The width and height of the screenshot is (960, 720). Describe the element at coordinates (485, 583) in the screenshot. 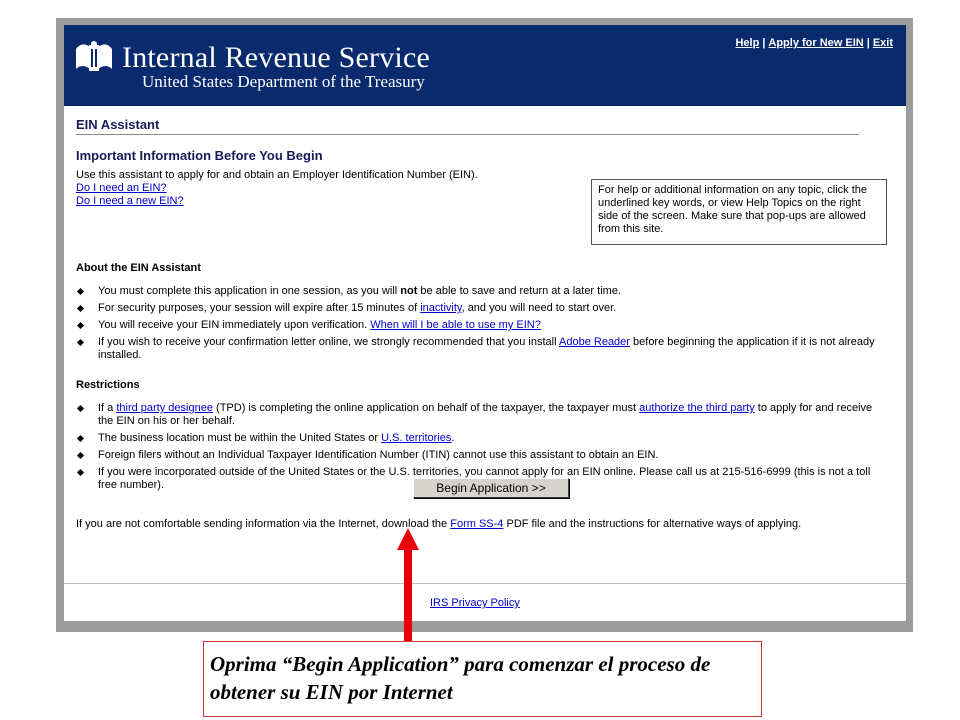

I see `footer-divider` at that location.